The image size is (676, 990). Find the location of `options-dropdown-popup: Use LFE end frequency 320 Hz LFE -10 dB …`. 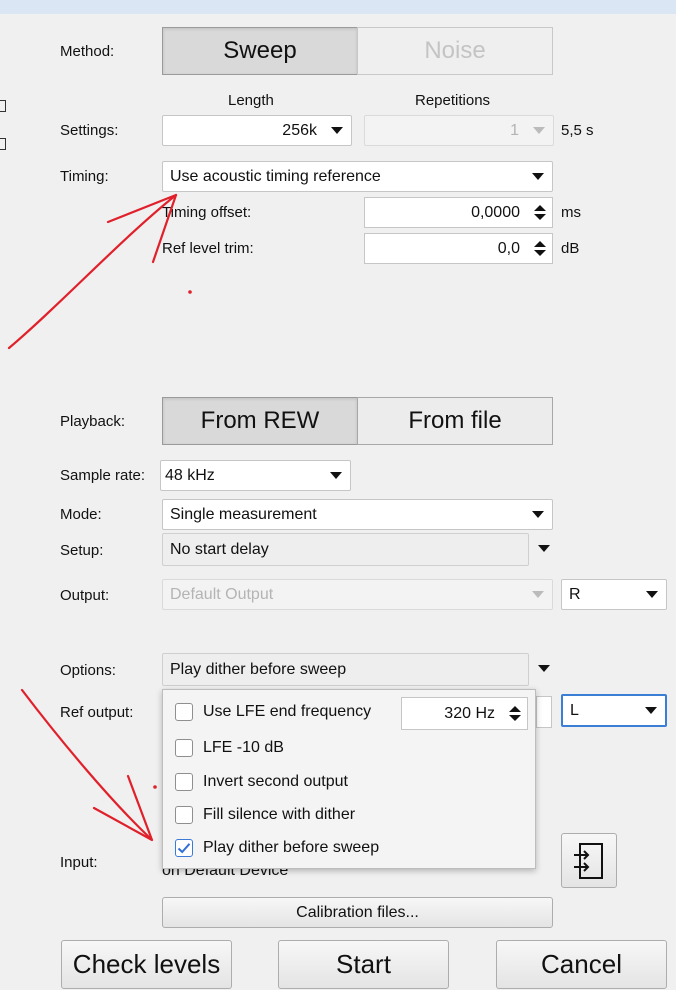

options-dropdown-popup: Use LFE end frequency 320 Hz LFE -10 dB … is located at coordinates (349, 779).